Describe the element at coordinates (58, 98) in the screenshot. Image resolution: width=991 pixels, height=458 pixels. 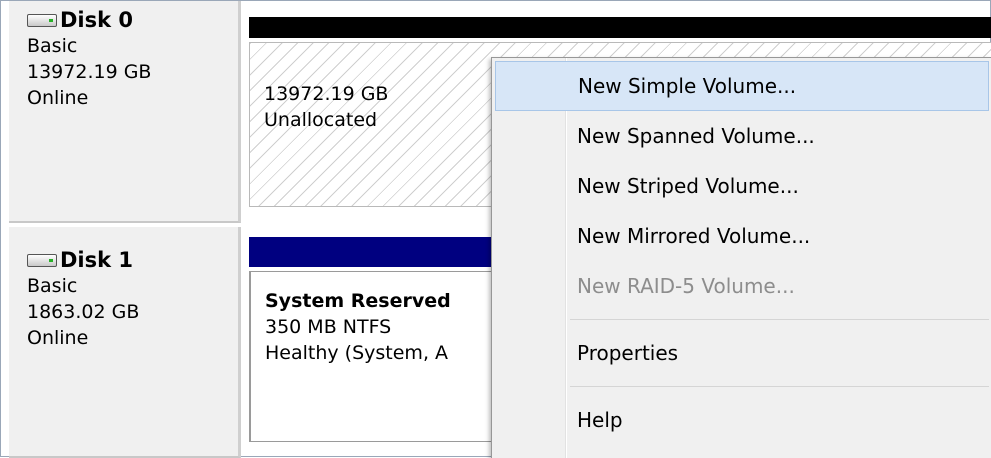
I see `disk-0-status: Online` at that location.